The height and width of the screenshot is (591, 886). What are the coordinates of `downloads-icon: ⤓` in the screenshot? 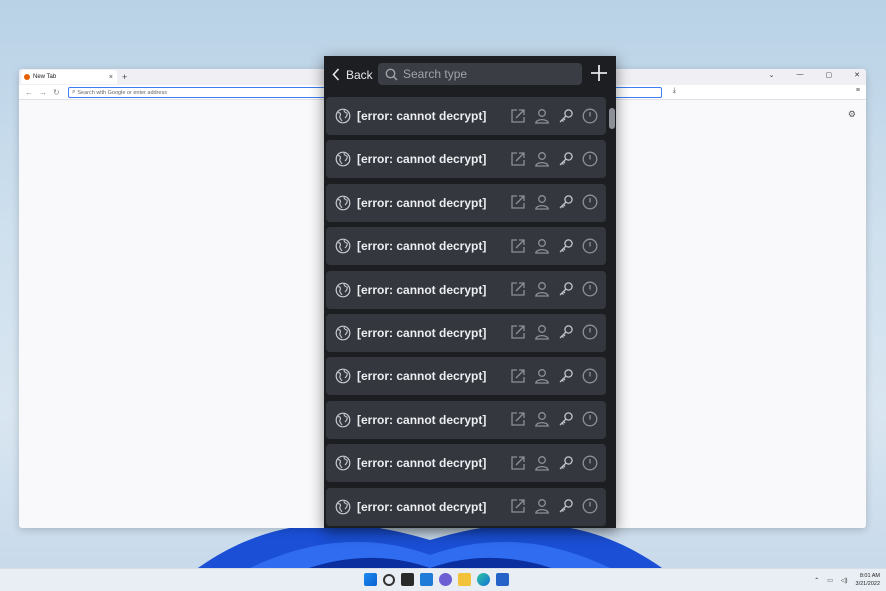 It's located at (674, 91).